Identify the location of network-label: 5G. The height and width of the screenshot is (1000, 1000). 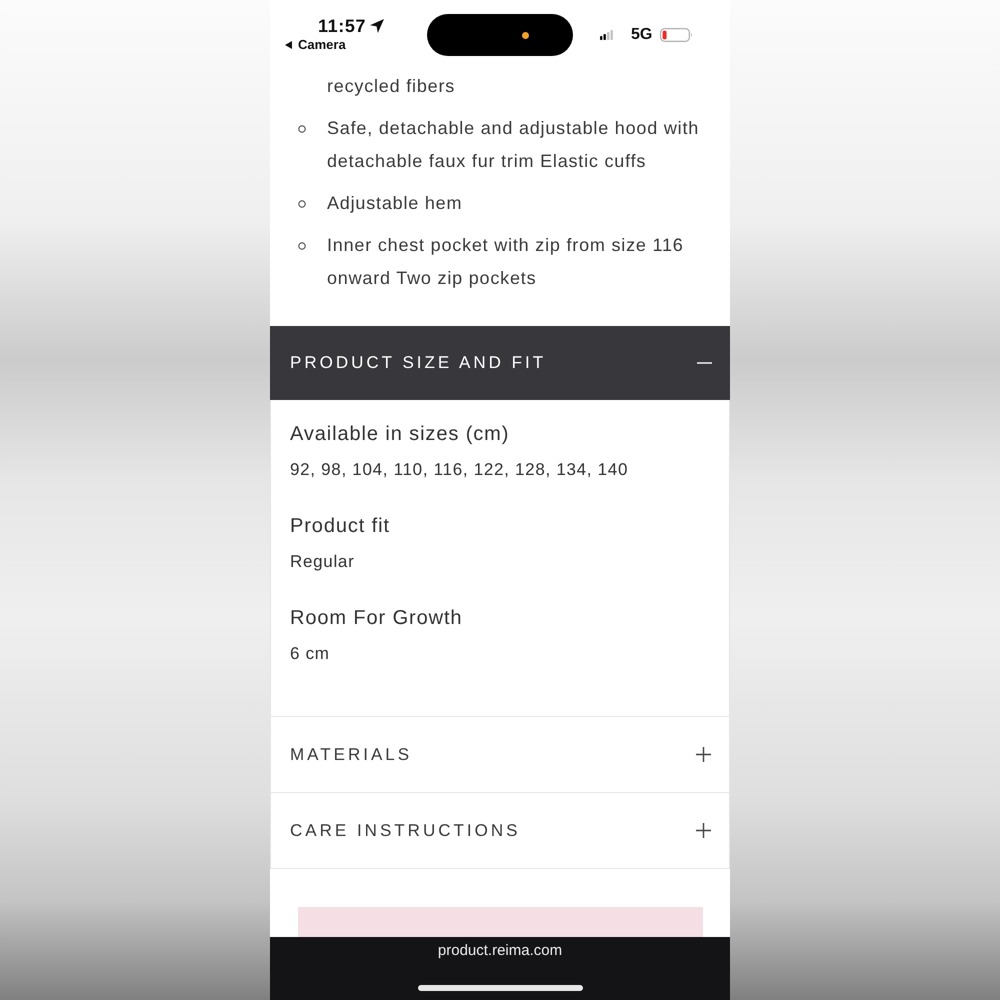
(641, 35).